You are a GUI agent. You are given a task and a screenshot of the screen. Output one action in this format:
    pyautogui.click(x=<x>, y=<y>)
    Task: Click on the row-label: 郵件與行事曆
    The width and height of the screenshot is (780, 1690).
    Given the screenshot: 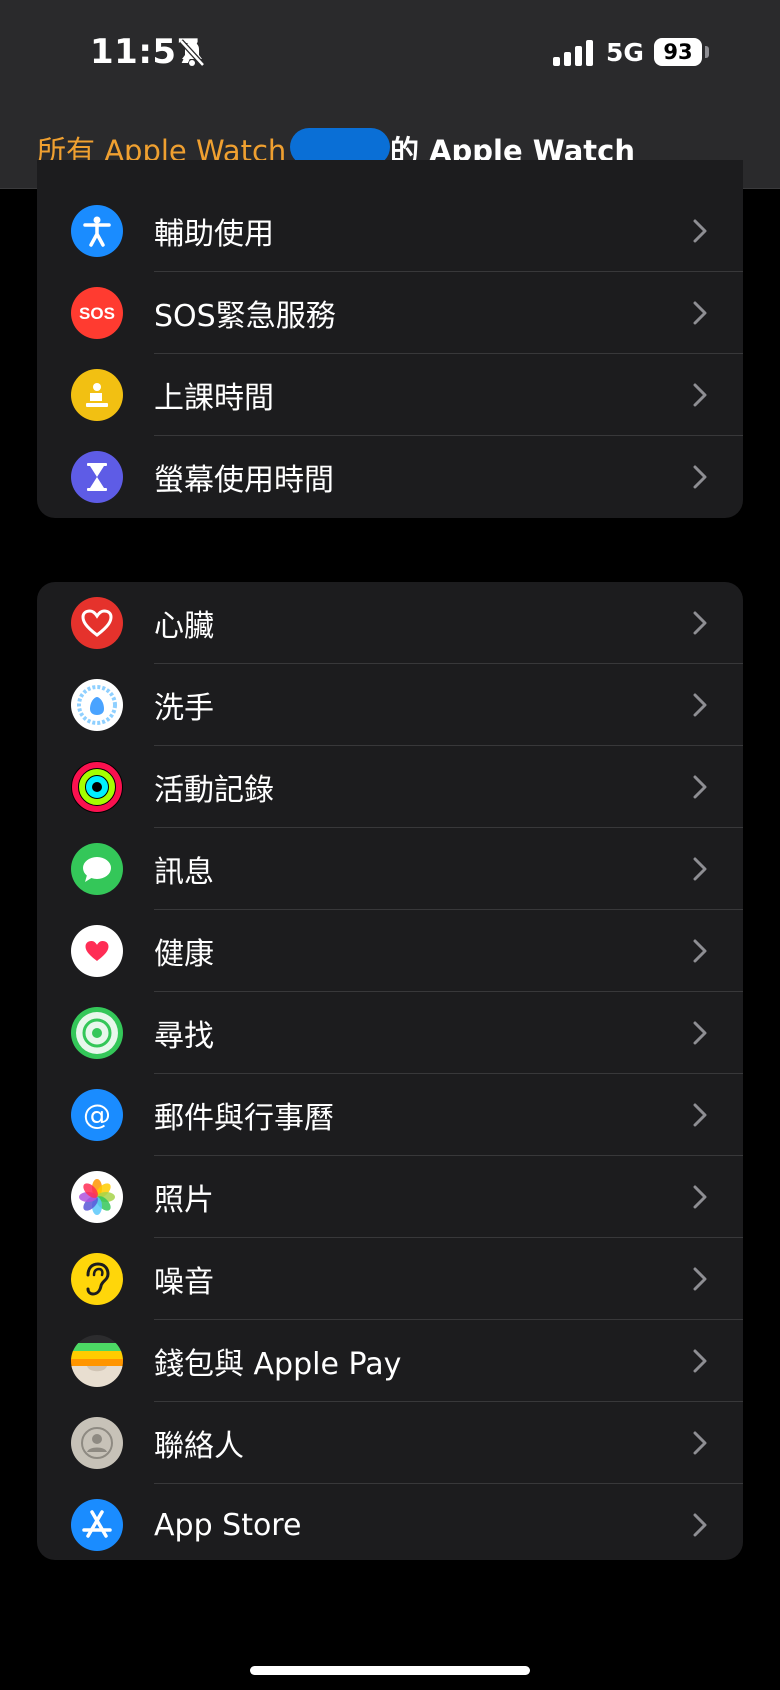 What is the action you would take?
    pyautogui.click(x=244, y=1118)
    